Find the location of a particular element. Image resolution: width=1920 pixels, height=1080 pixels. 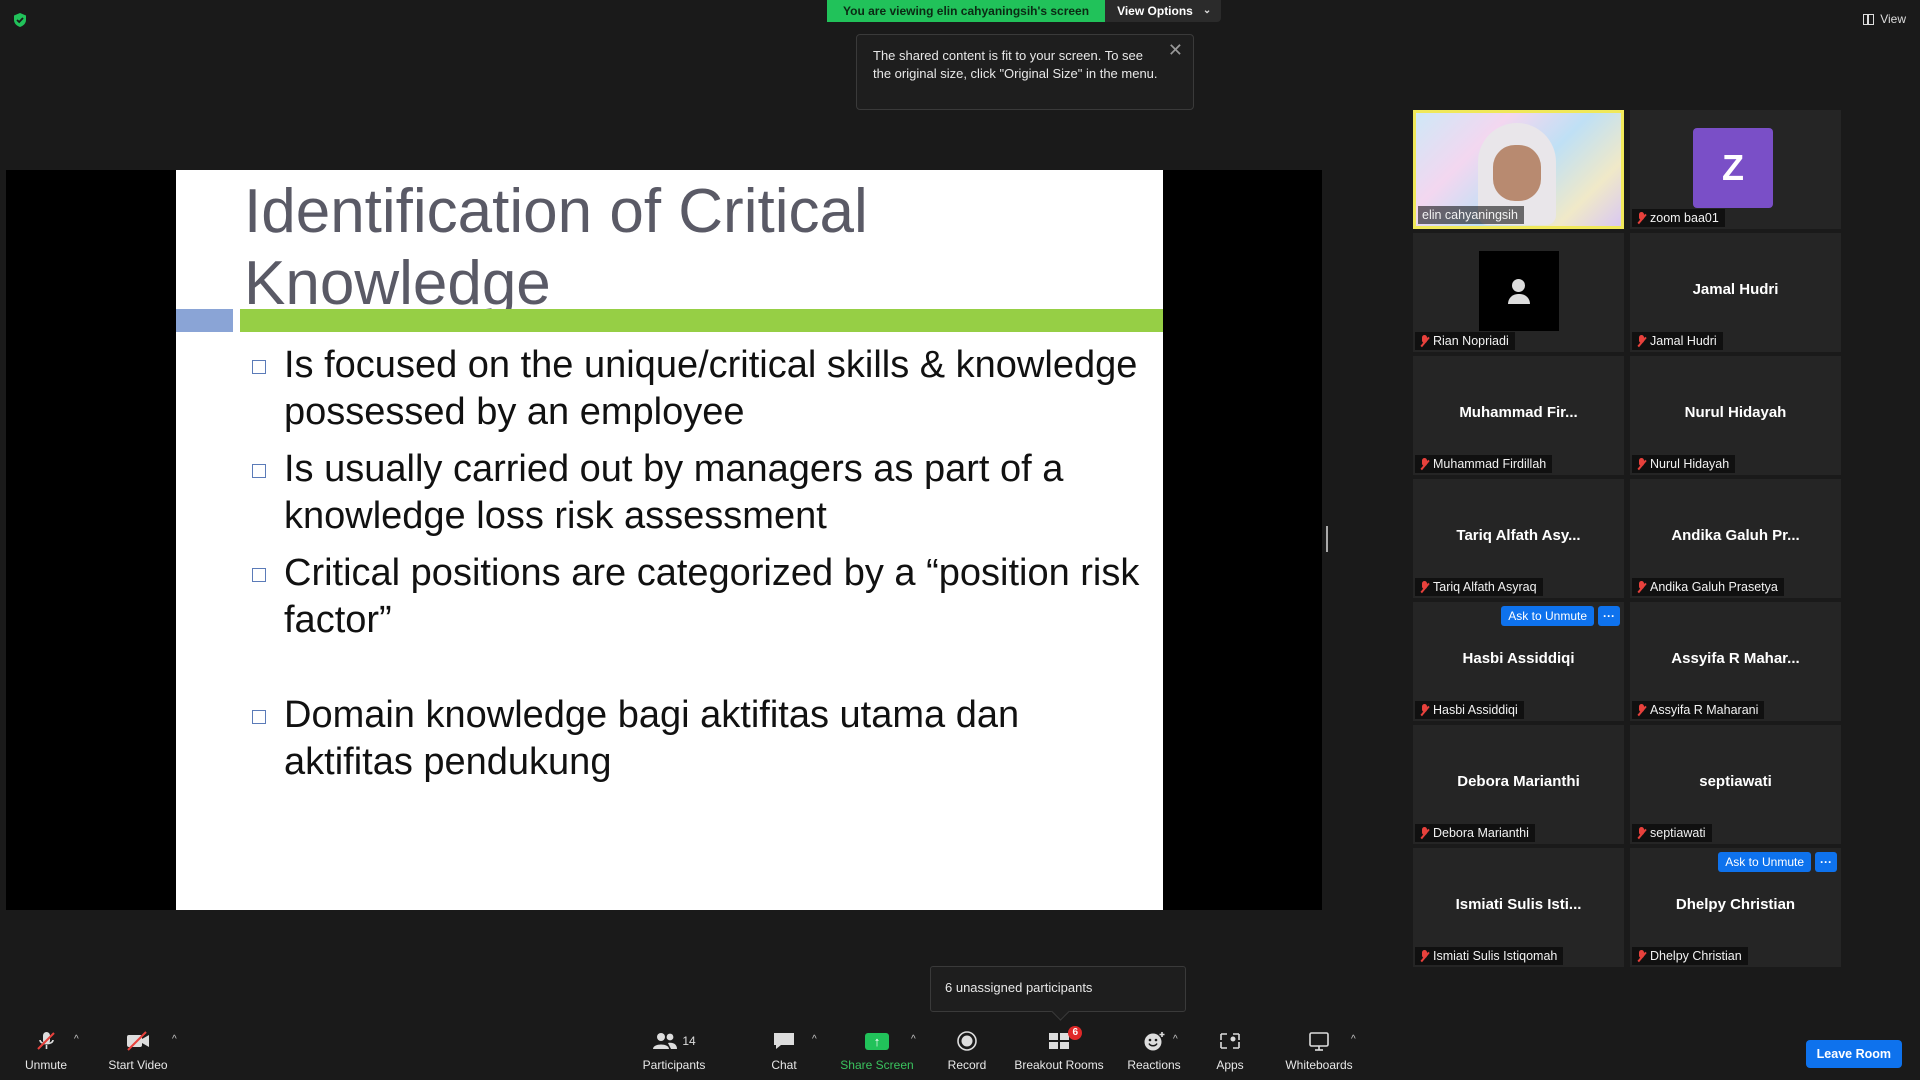

participant-name: Hasbi Assiddiqi is located at coordinates (1475, 710).